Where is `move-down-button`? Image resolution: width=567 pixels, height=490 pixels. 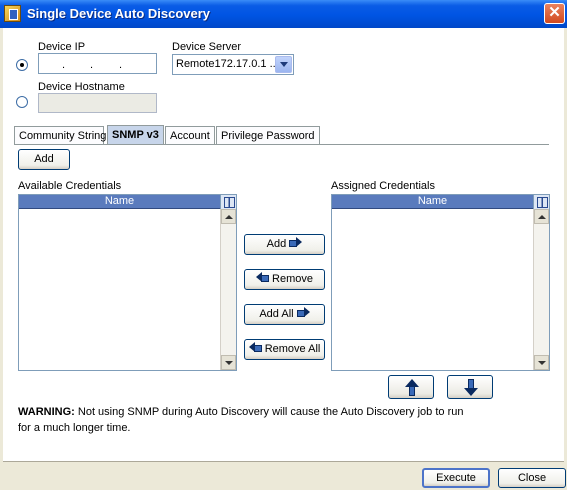
move-down-button is located at coordinates (470, 387).